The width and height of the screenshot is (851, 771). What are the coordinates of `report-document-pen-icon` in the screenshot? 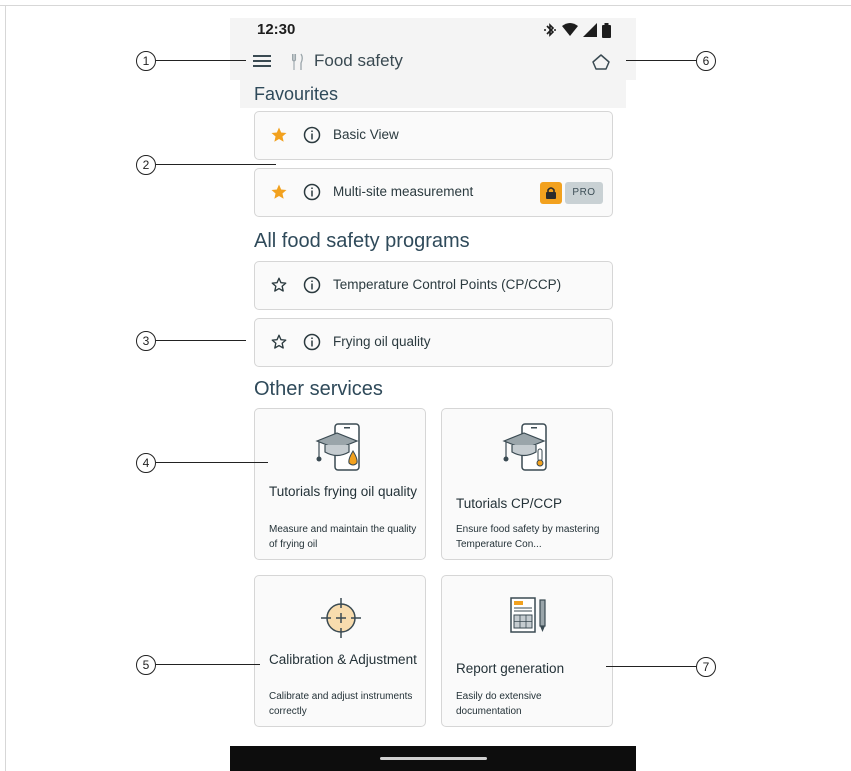 It's located at (528, 618).